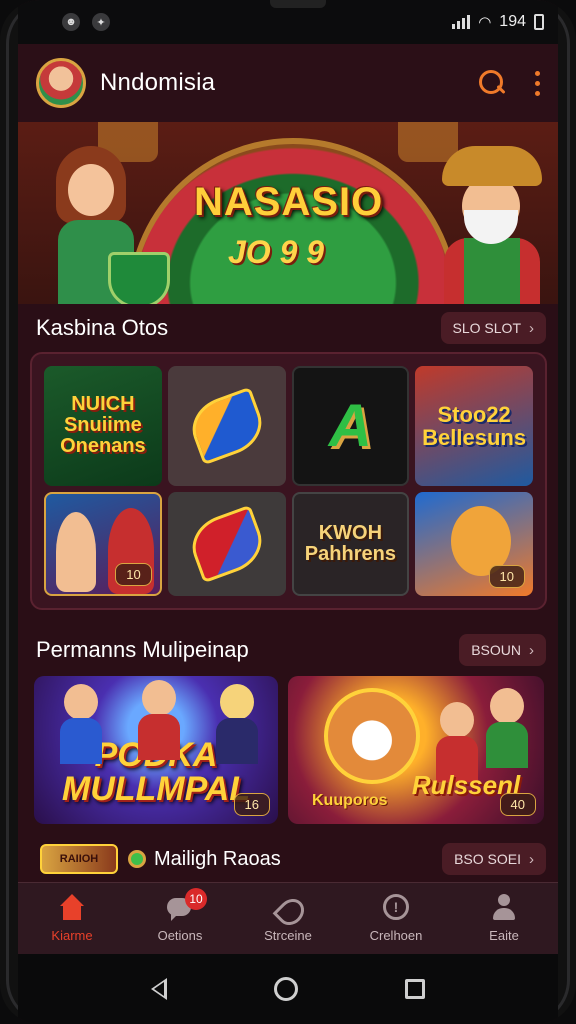 The height and width of the screenshot is (1024, 576). I want to click on signal-icon, so click(461, 22).